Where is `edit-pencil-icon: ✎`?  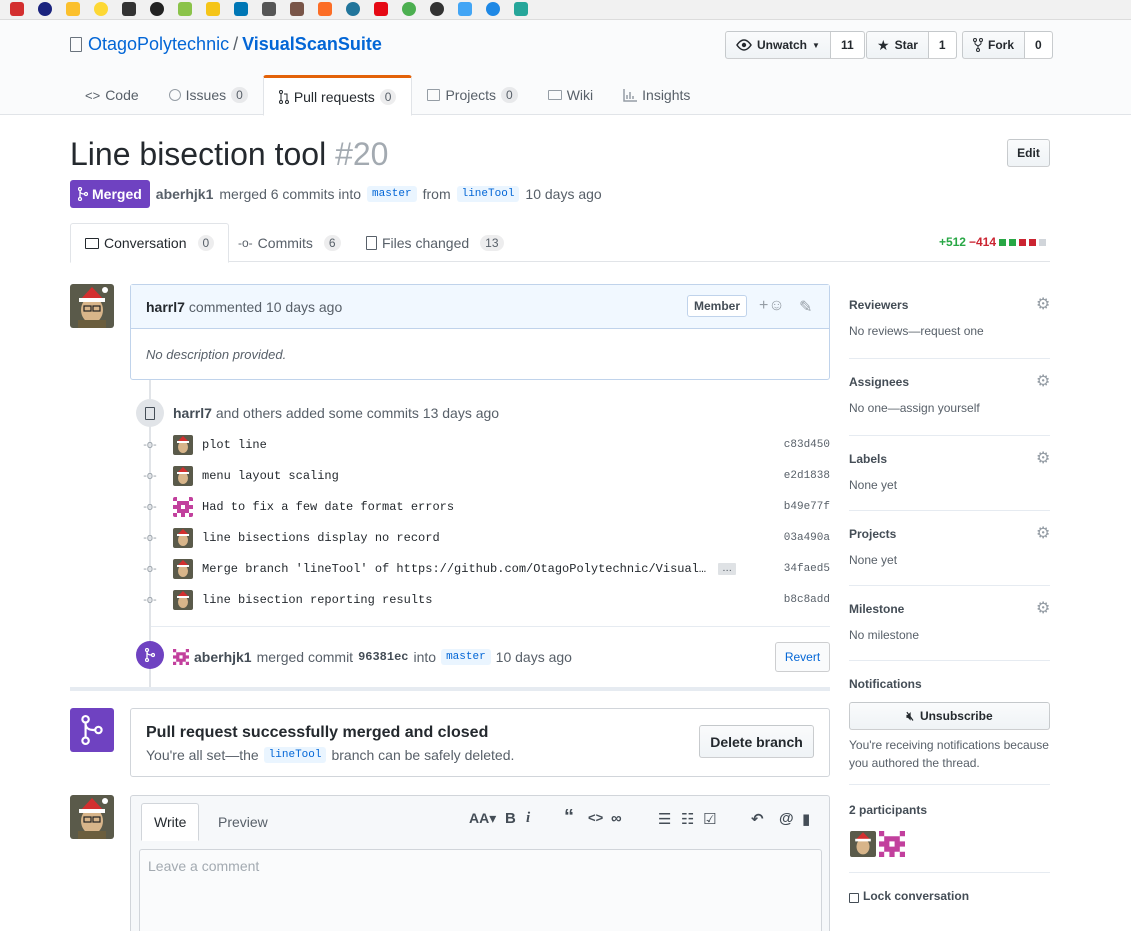 edit-pencil-icon: ✎ is located at coordinates (805, 307).